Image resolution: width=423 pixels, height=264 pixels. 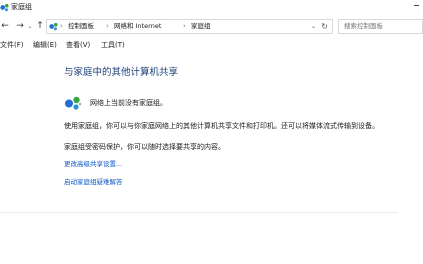 I want to click on homegroup-status: 网络上当前没有家庭组。, so click(x=128, y=103).